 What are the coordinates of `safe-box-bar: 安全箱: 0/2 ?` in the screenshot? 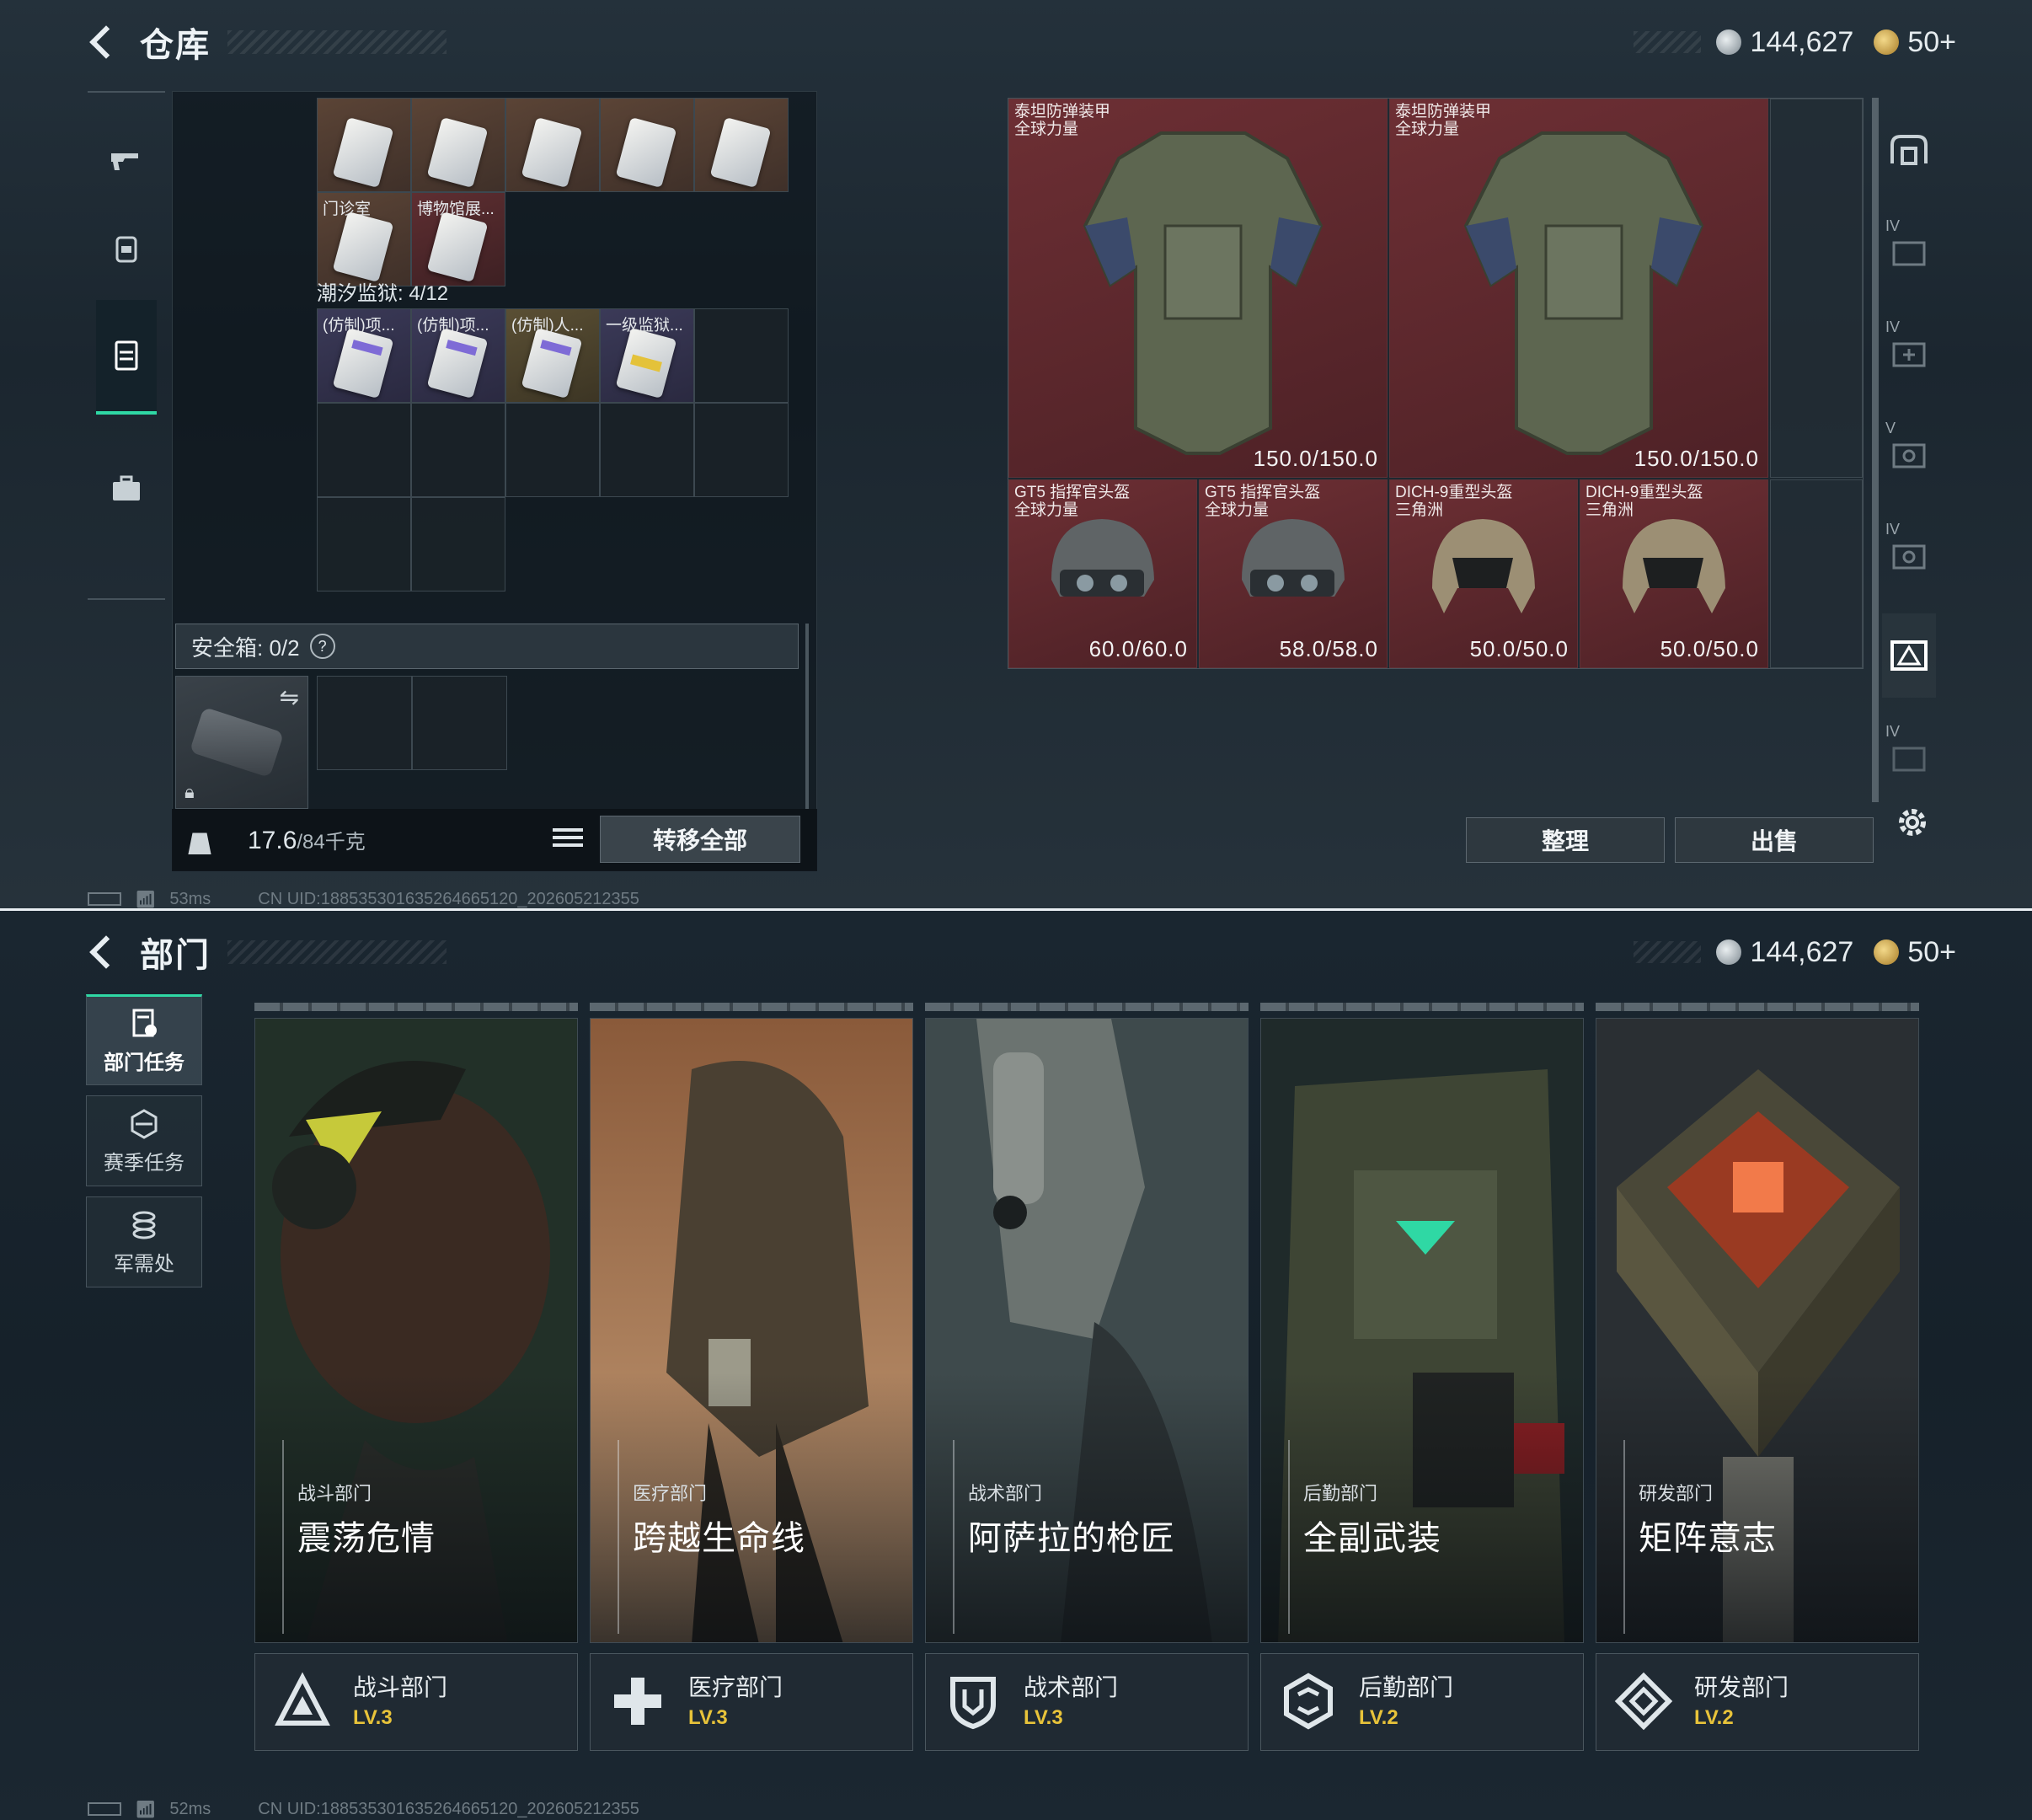 It's located at (487, 646).